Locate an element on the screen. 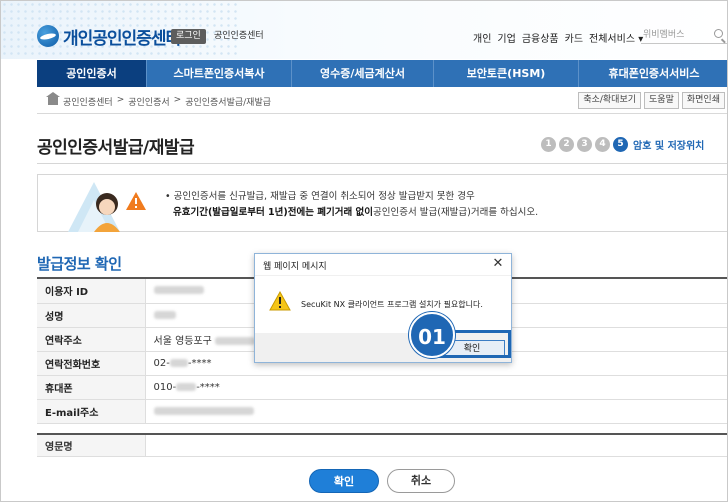  breadcrumb-items: 공인인증센터 > 공인인증서 > 공인인증서발급/재발급 is located at coordinates (167, 101).